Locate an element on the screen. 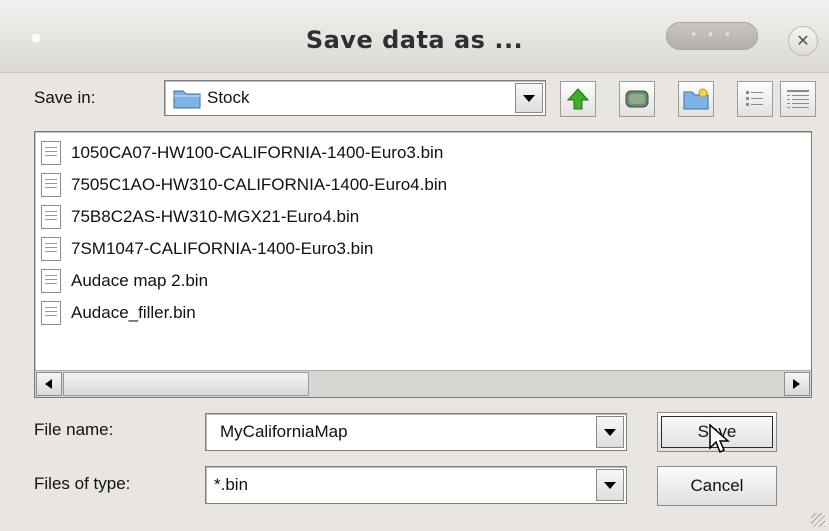  chevron-right-icon is located at coordinates (796, 384).